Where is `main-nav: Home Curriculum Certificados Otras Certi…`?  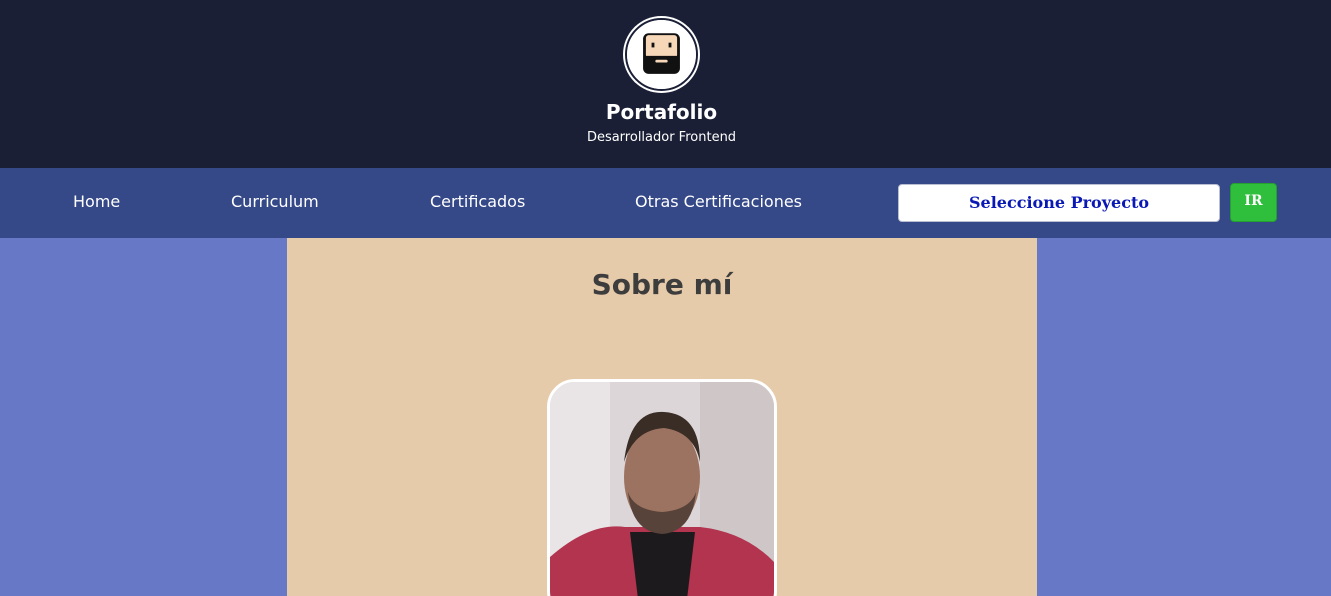 main-nav: Home Curriculum Certificados Otras Certi… is located at coordinates (665, 203).